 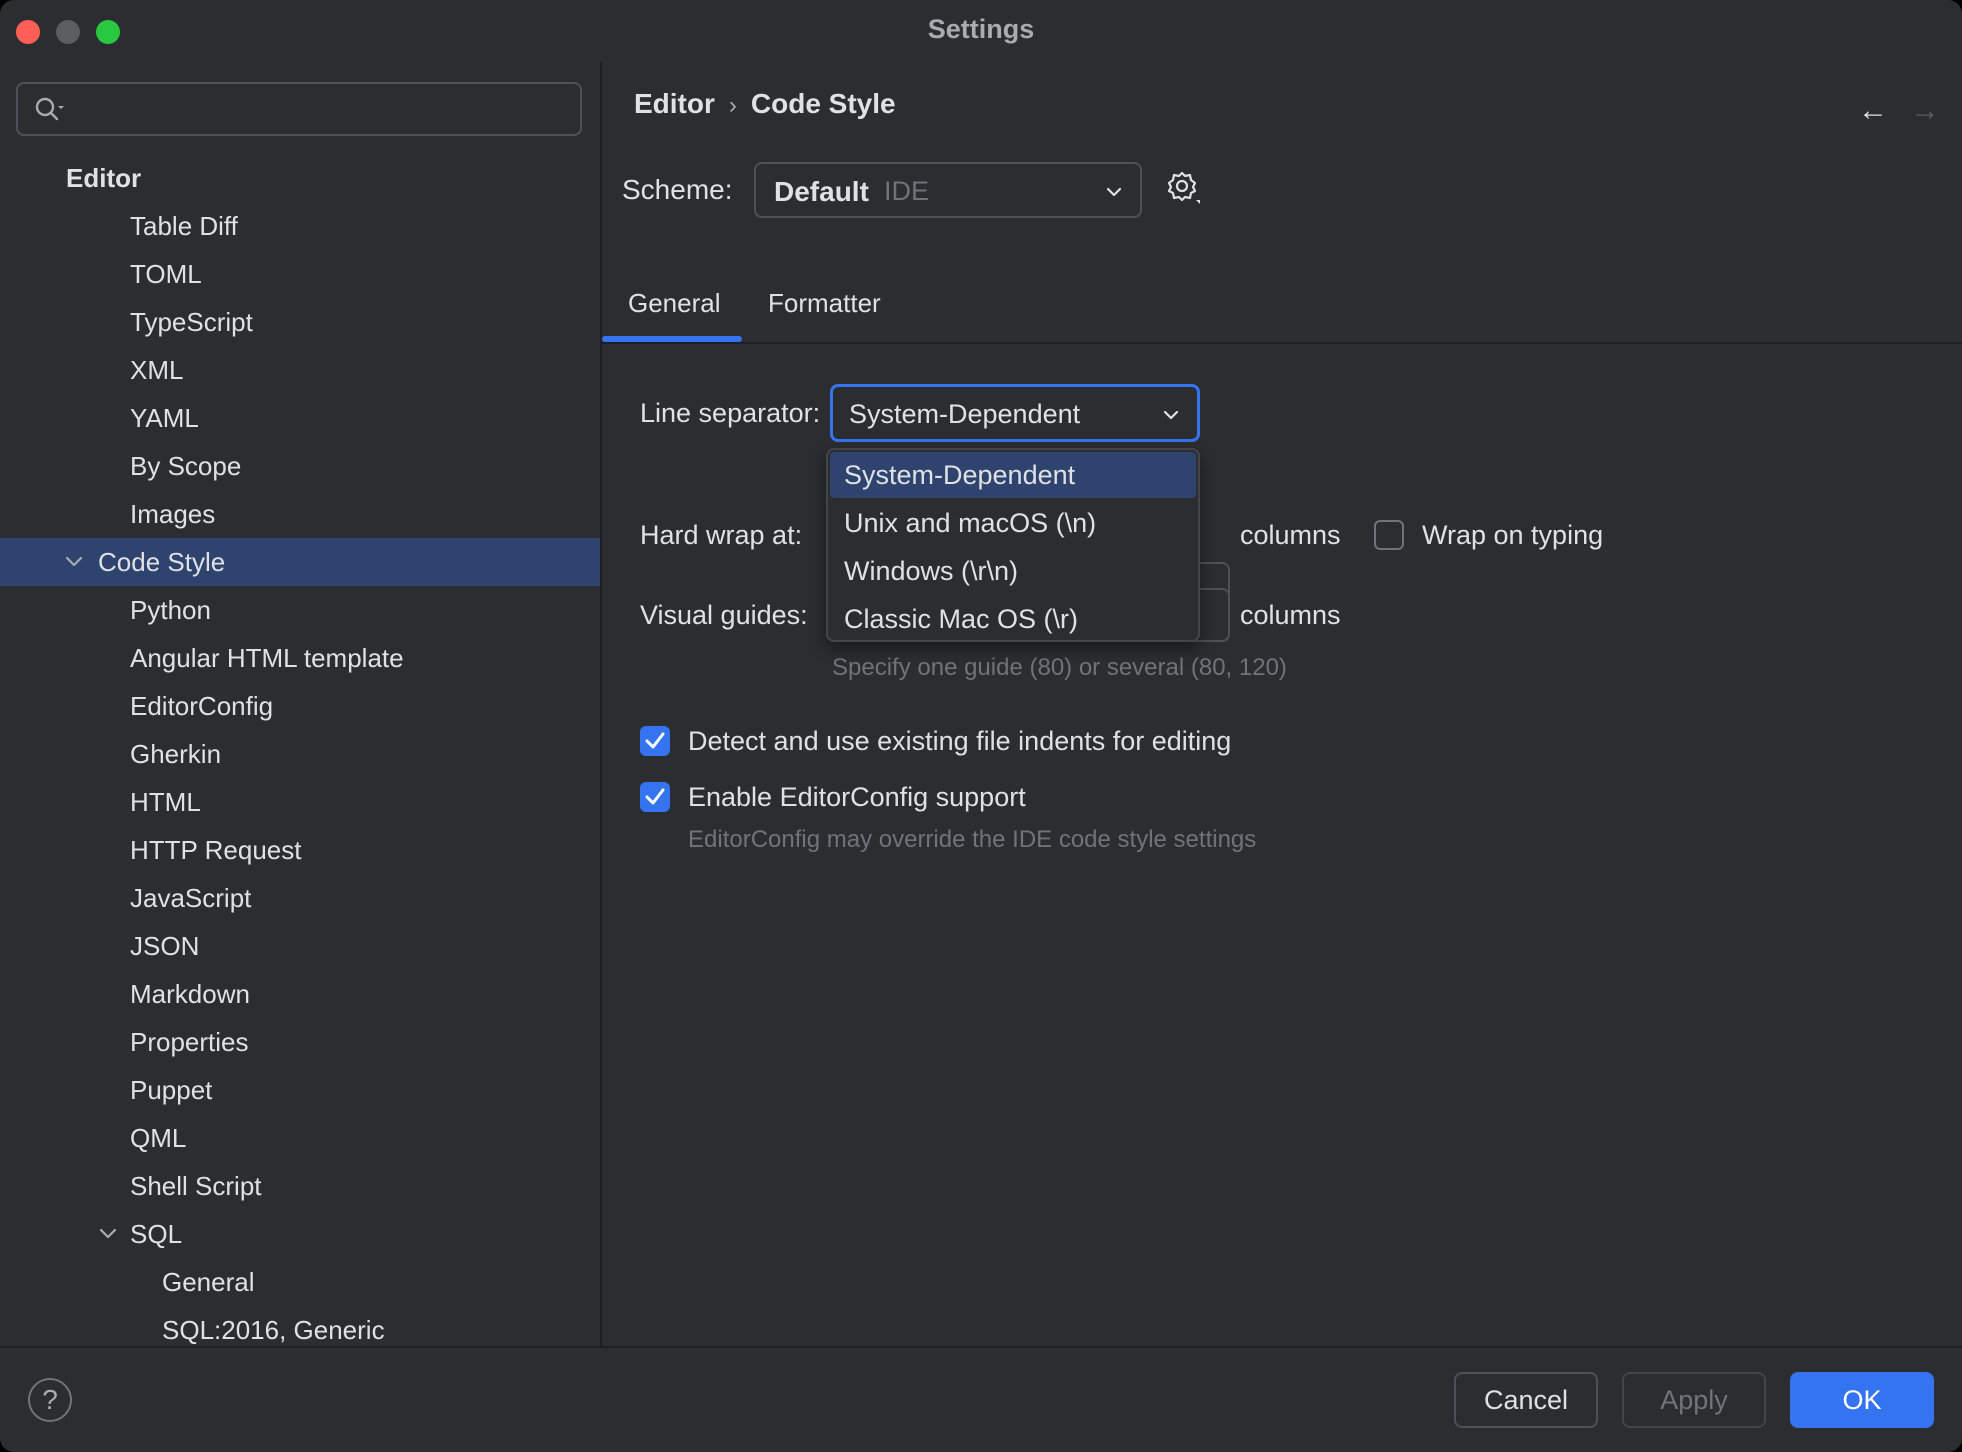 I want to click on sidebar-item: HTML, so click(x=300, y=802).